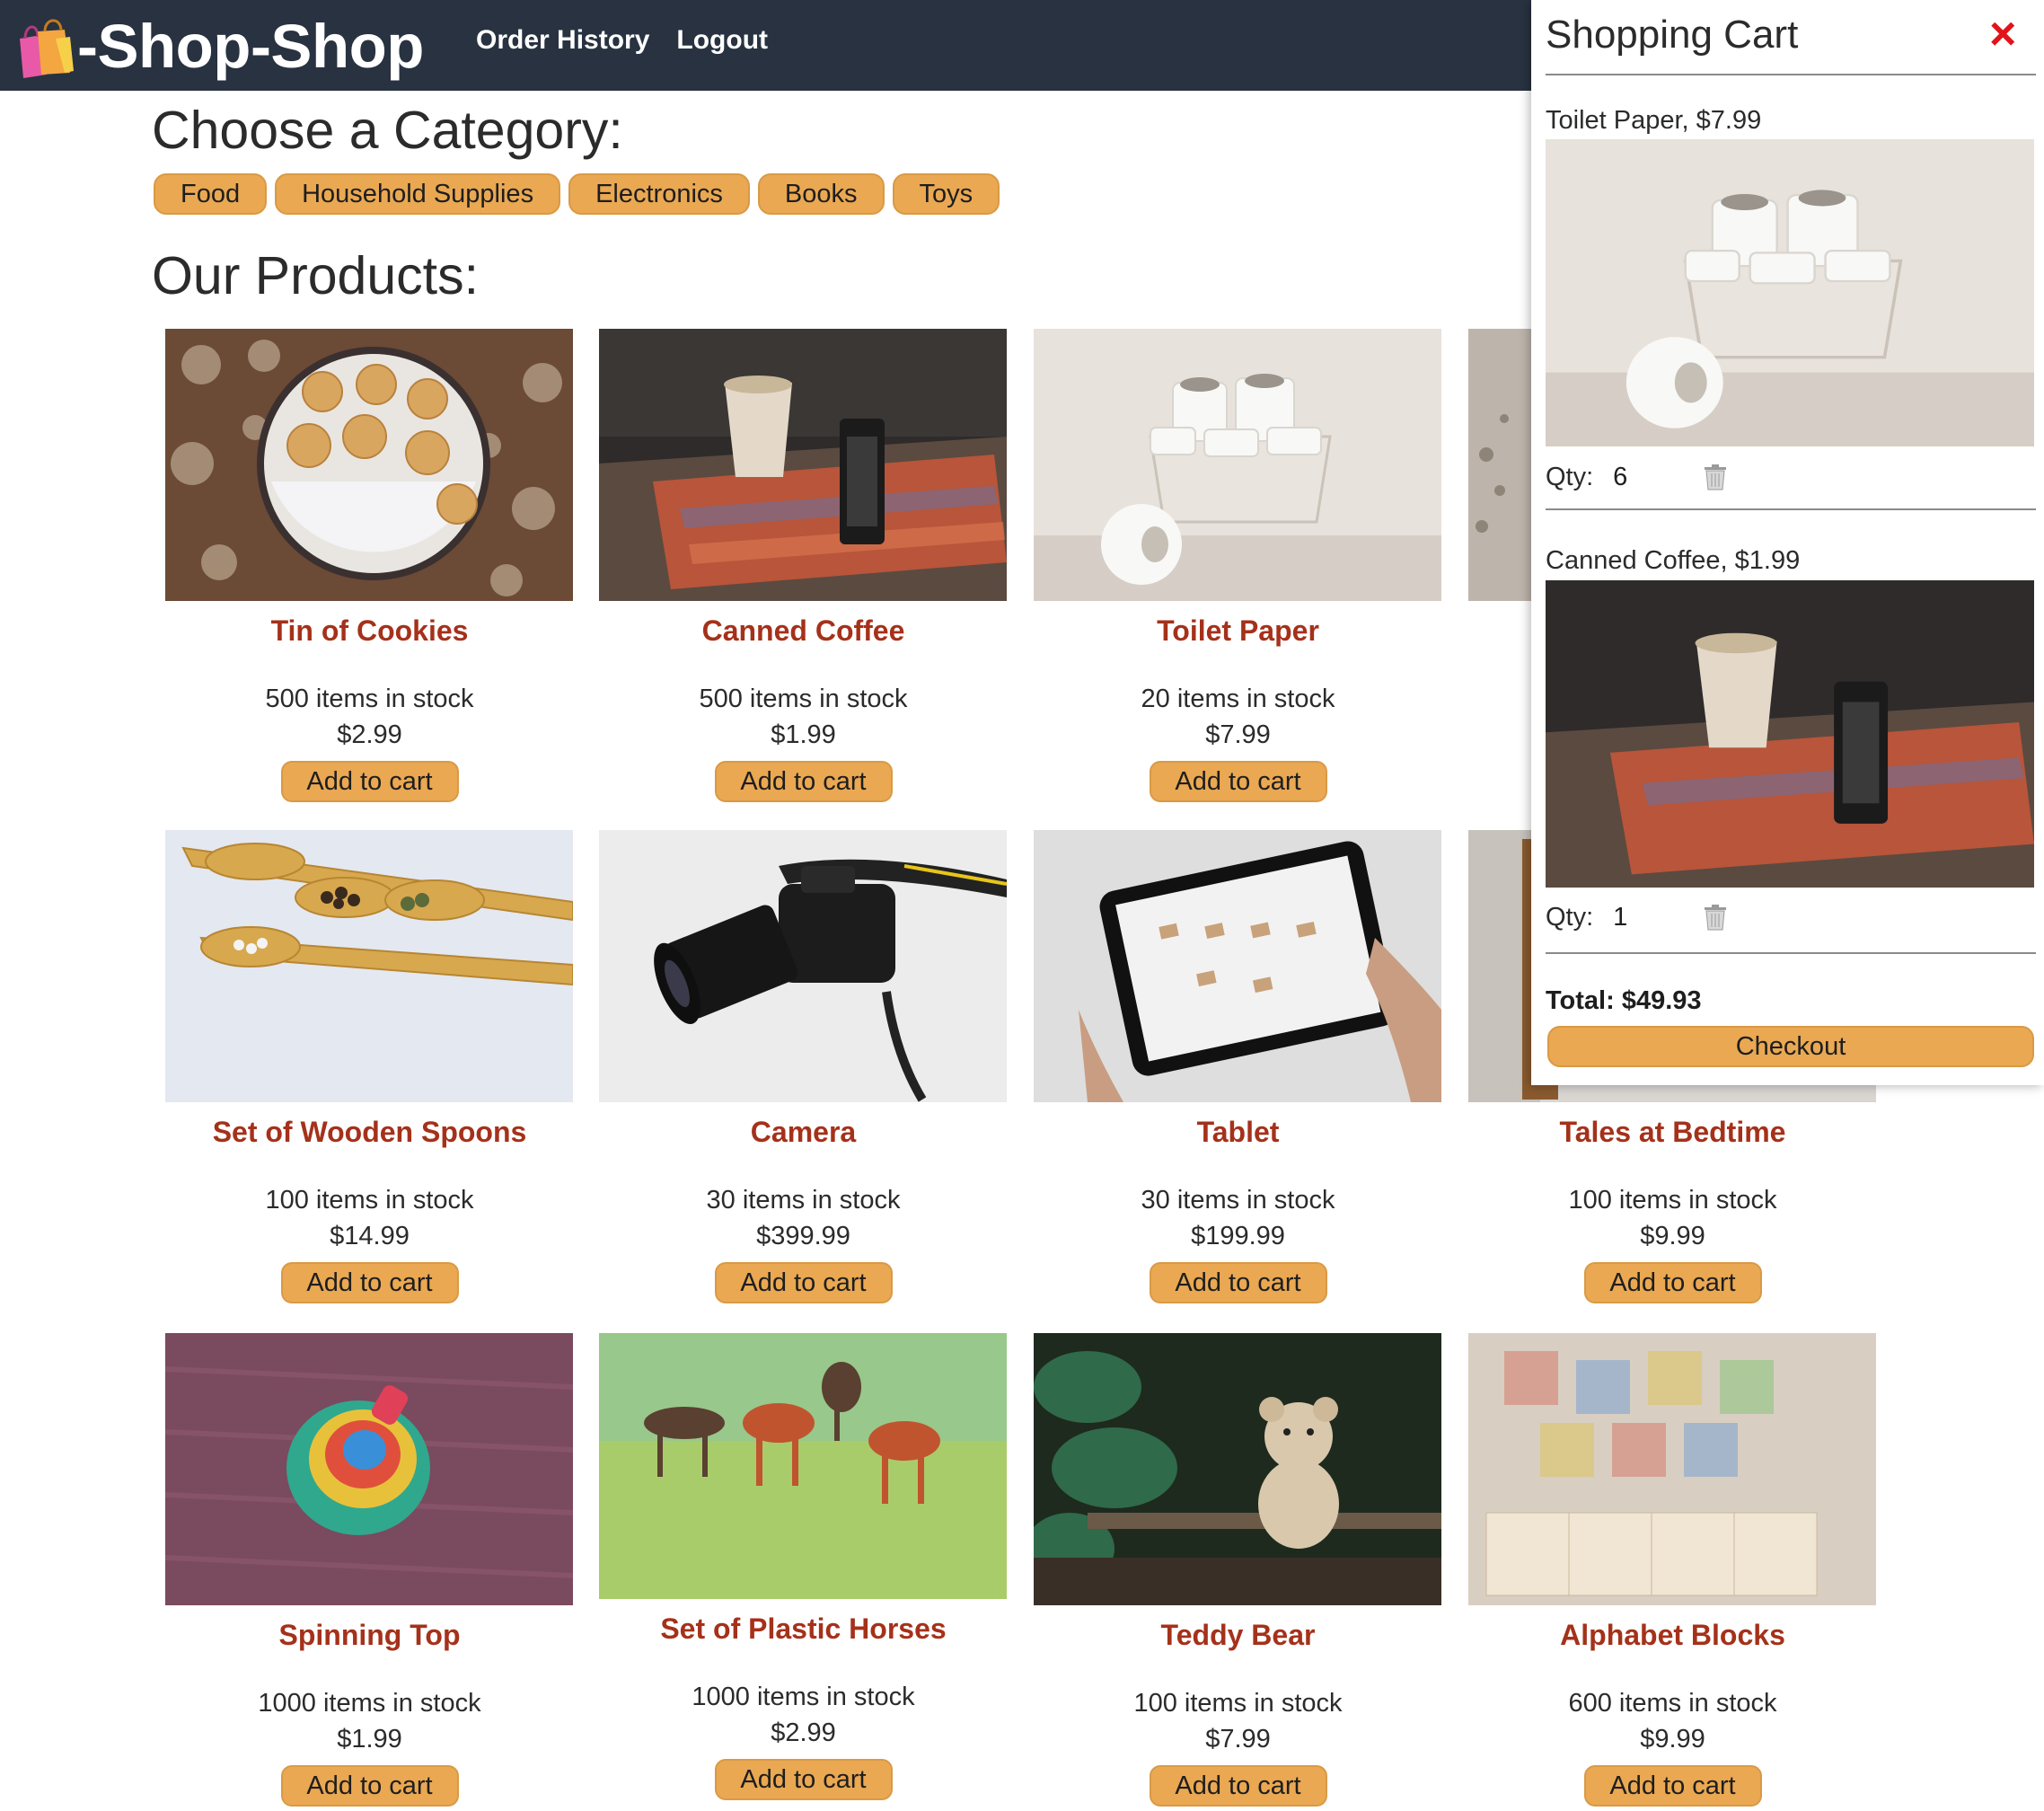 This screenshot has height=1811, width=2044. What do you see at coordinates (803, 1236) in the screenshot?
I see `product-price: $399.99` at bounding box center [803, 1236].